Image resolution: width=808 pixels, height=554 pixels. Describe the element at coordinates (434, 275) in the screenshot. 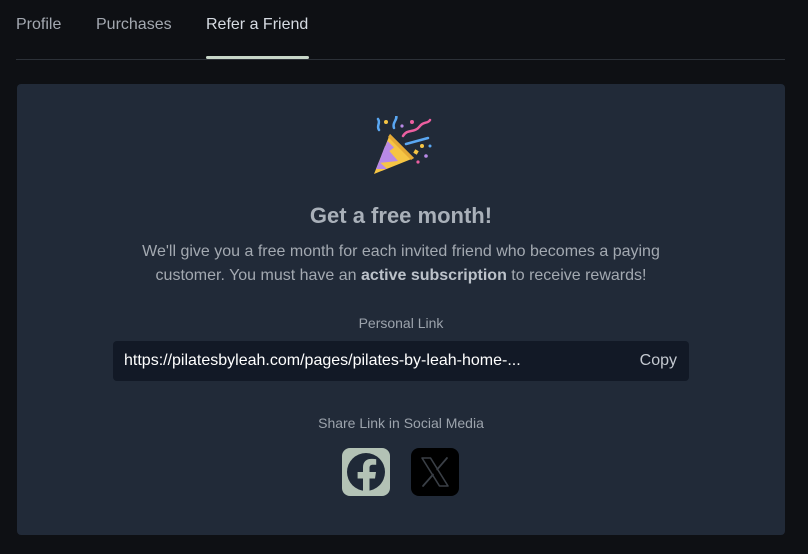

I see `description-bold-text: active subscription` at that location.